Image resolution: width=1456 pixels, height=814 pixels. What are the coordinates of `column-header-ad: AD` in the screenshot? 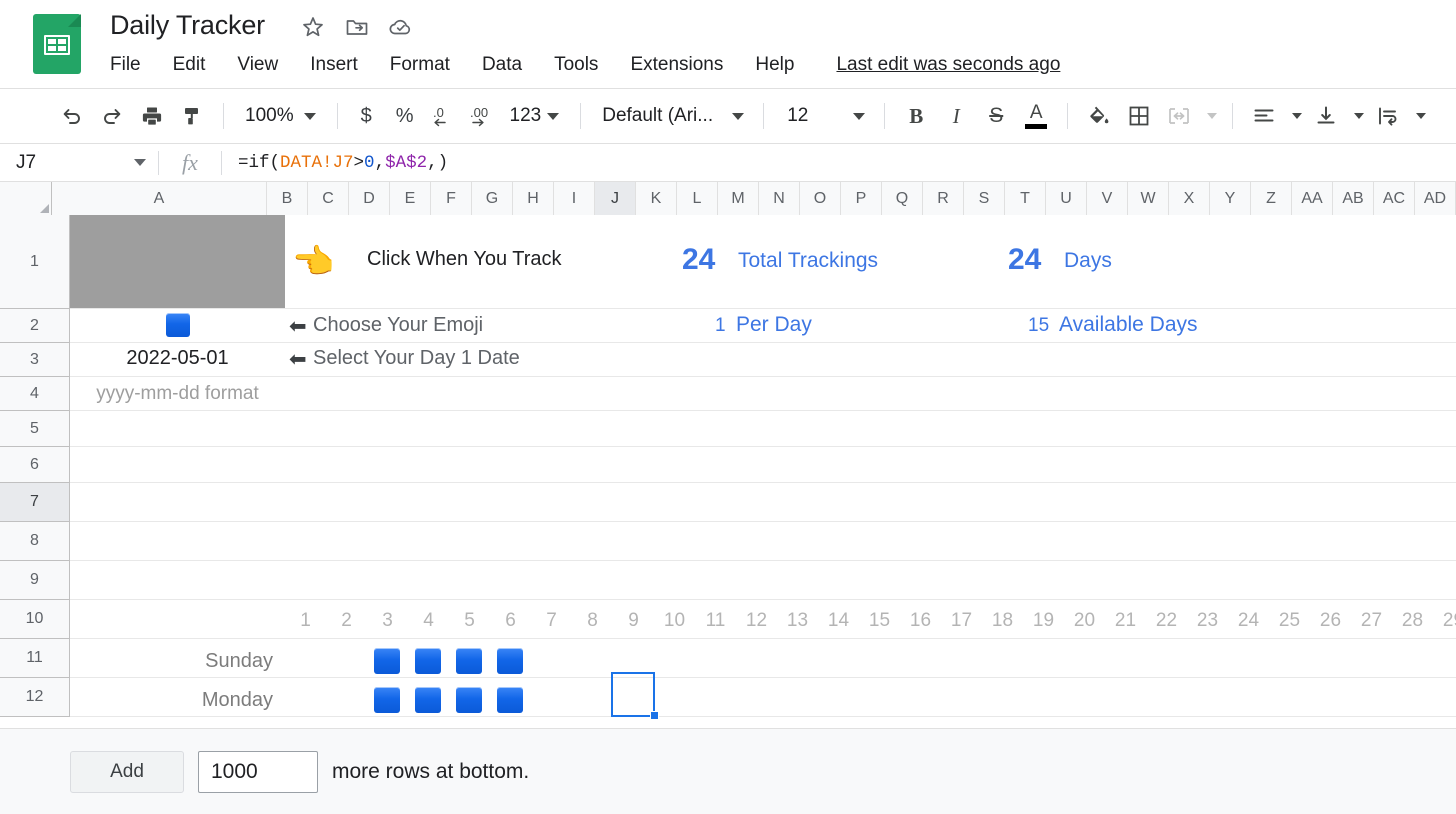 It's located at (1435, 198).